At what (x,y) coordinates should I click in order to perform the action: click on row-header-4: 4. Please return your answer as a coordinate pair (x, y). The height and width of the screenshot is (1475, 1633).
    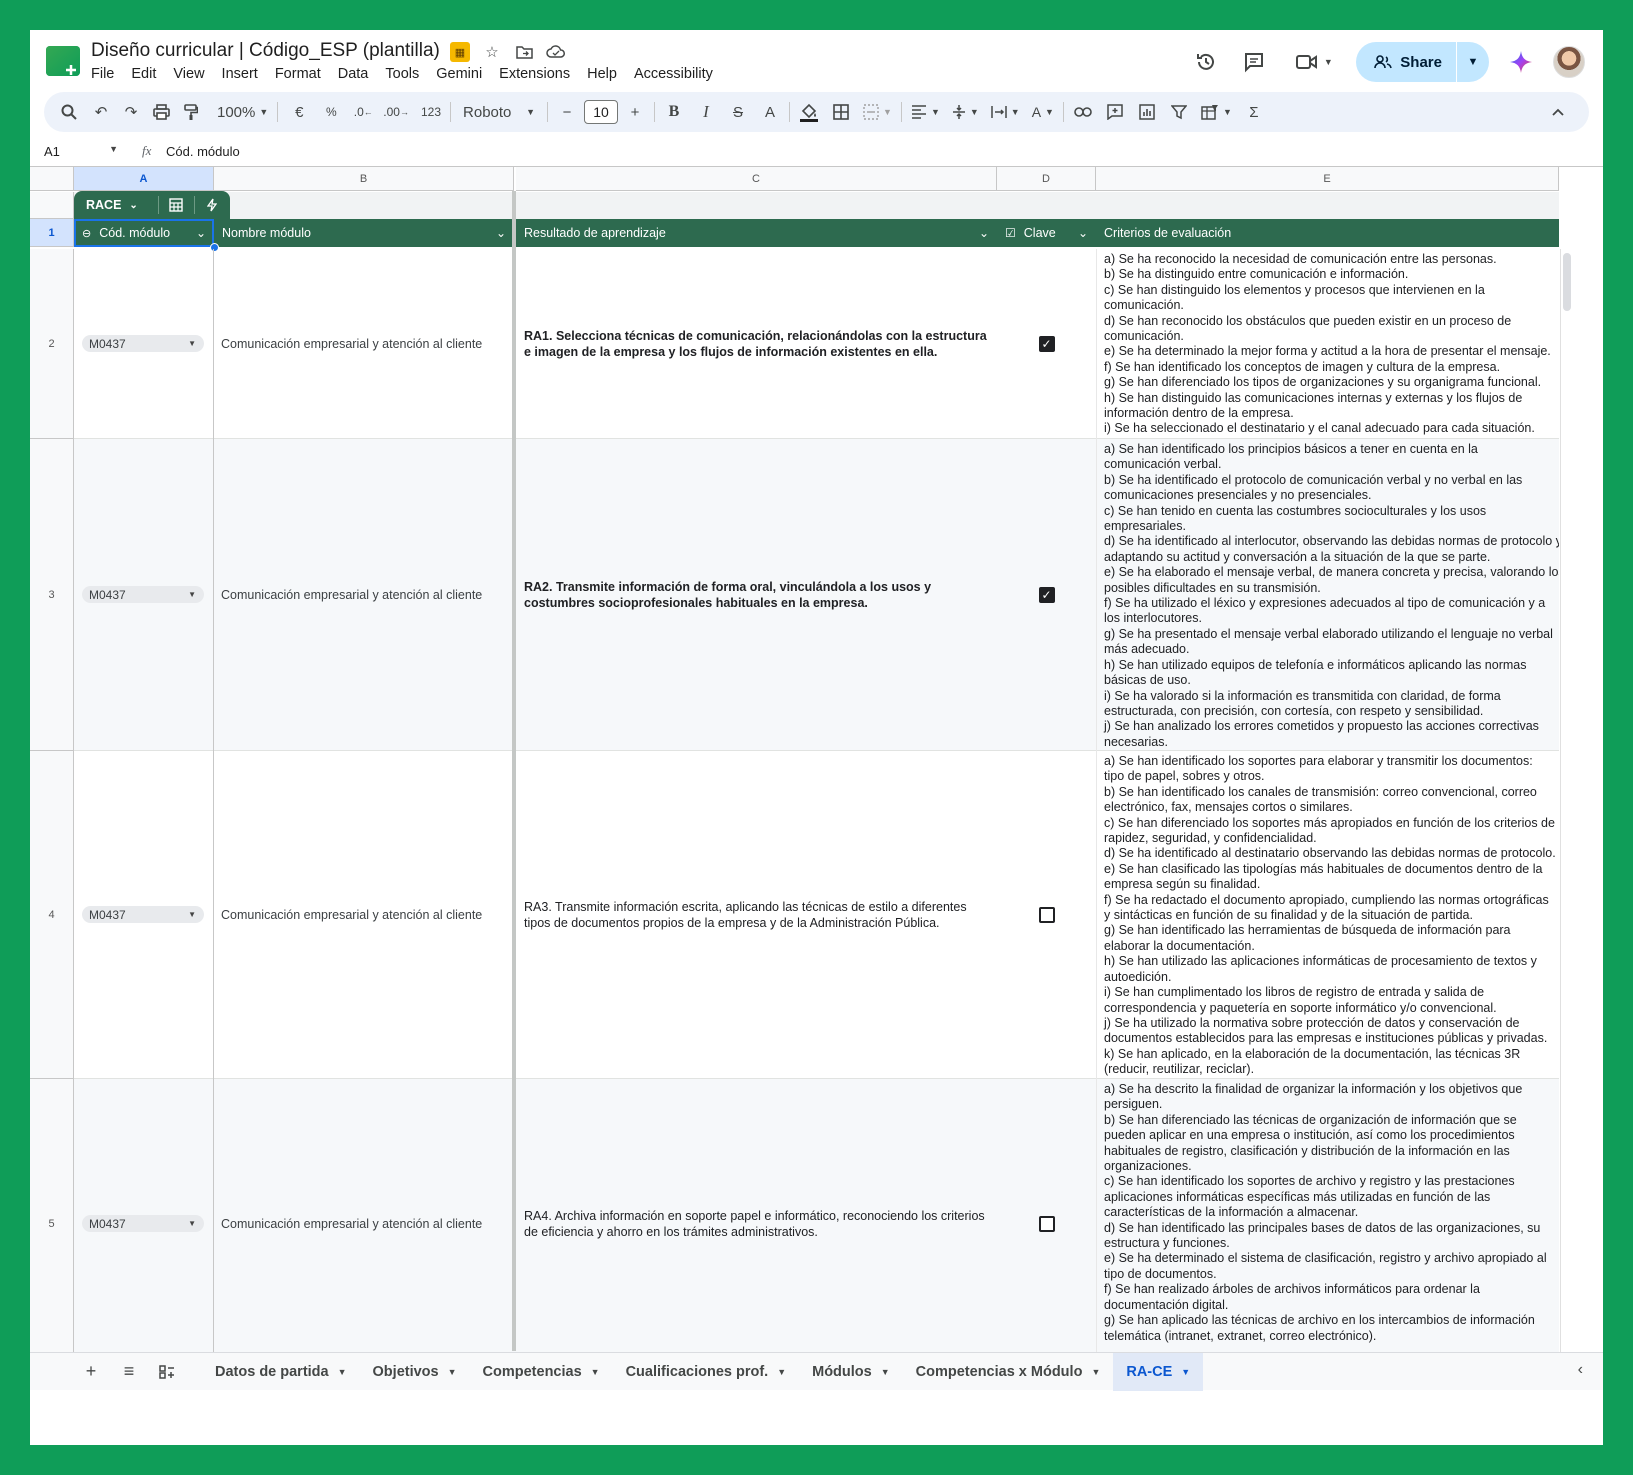
    Looking at the image, I should click on (52, 915).